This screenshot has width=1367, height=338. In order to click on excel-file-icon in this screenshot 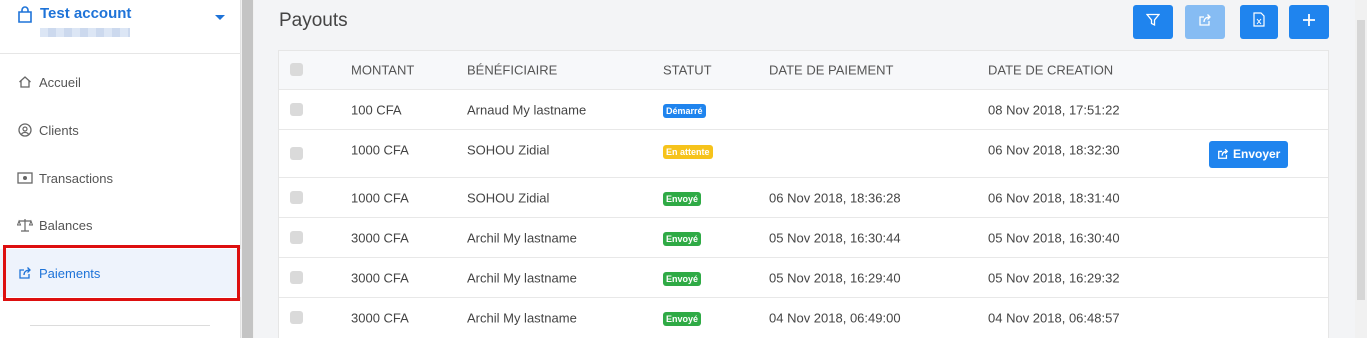, I will do `click(1259, 22)`.